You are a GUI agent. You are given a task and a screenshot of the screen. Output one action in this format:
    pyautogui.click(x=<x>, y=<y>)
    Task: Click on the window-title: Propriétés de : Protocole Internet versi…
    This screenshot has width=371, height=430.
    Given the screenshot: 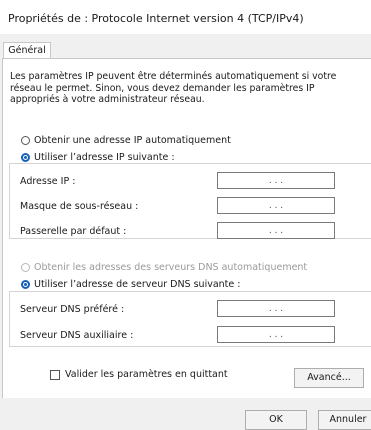 What is the action you would take?
    pyautogui.click(x=156, y=18)
    